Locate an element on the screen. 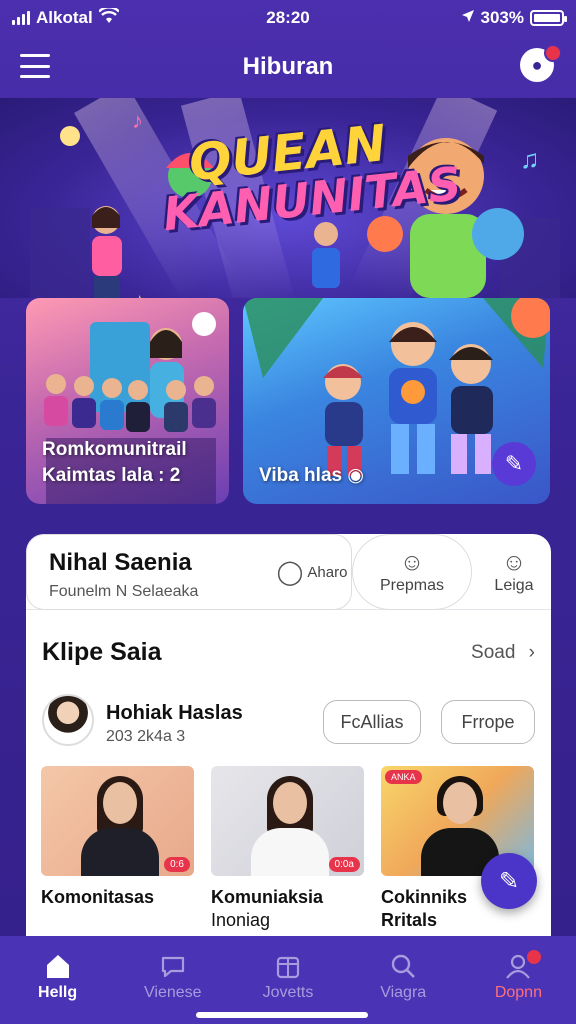 This screenshot has width=576, height=1024. avatar is located at coordinates (68, 720).